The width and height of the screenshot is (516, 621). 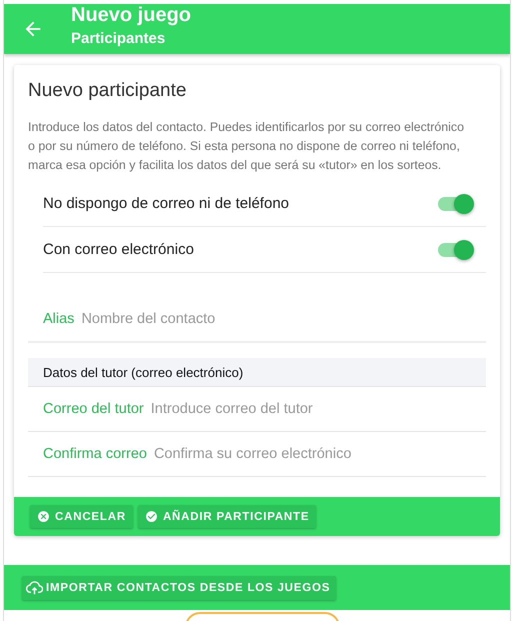 What do you see at coordinates (227, 516) in the screenshot?
I see `add-button: AÑADIR PARTICIPANTE` at bounding box center [227, 516].